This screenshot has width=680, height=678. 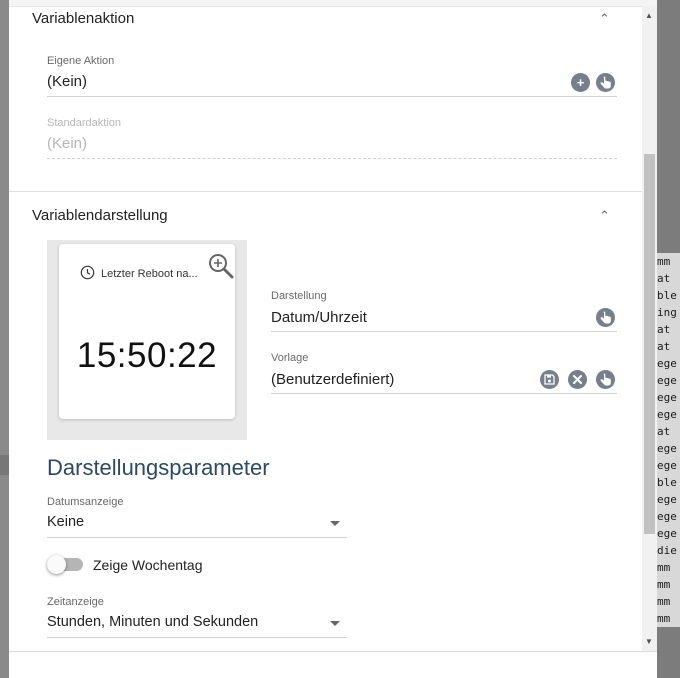 What do you see at coordinates (56, 564) in the screenshot?
I see `weekday-toggle-knob` at bounding box center [56, 564].